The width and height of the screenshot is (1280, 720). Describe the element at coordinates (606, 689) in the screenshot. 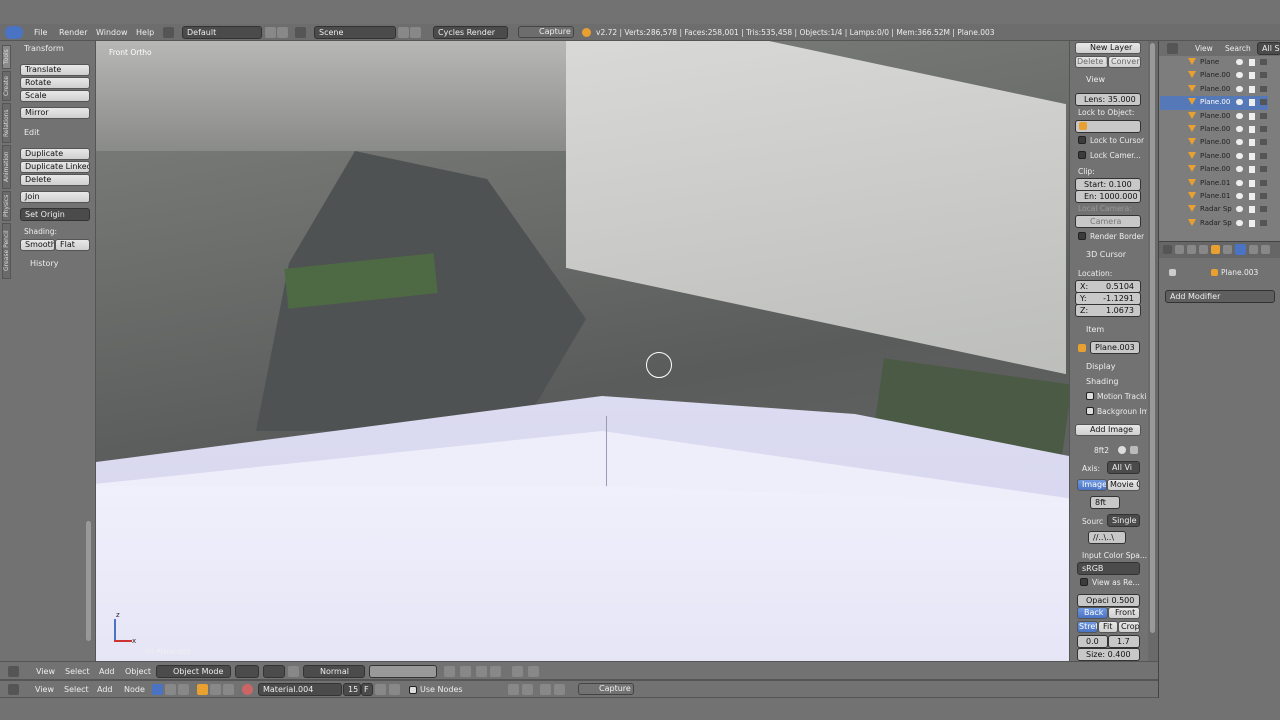

I see `node-capture-button: Capture` at that location.